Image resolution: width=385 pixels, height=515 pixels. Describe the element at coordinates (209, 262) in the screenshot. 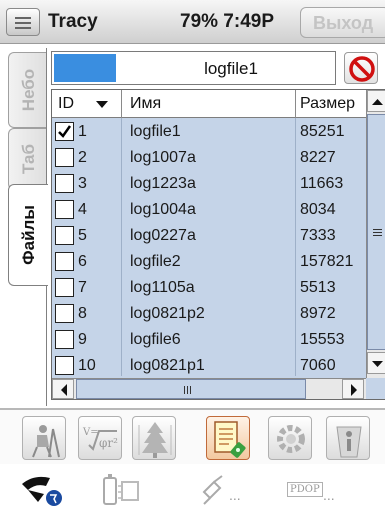

I see `table-row: 6 logfile2 157821` at that location.